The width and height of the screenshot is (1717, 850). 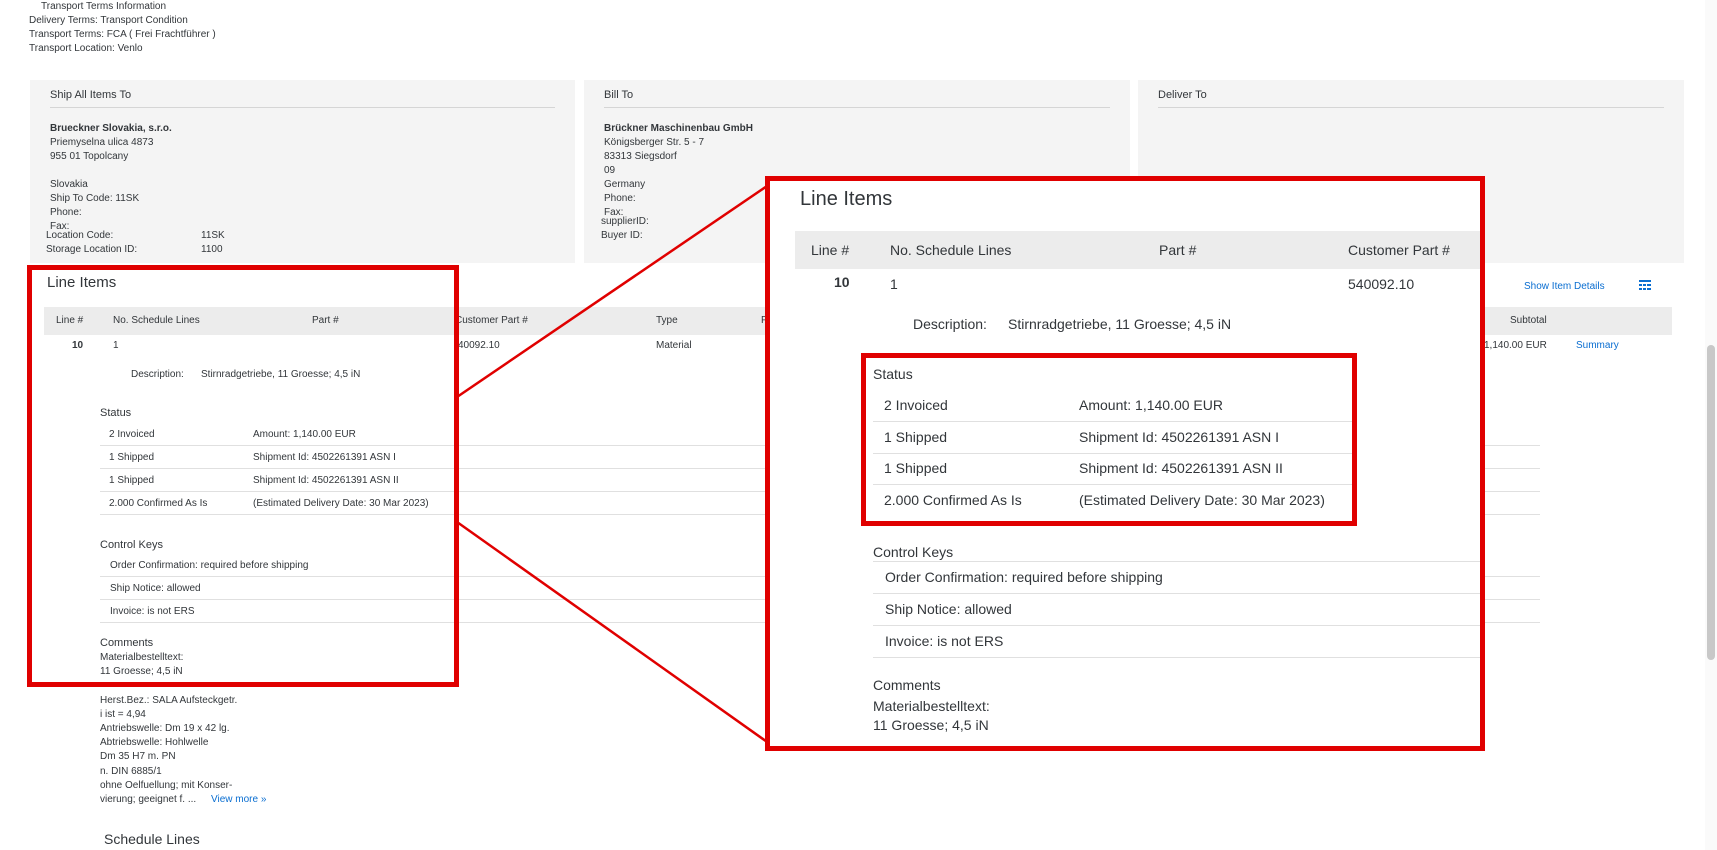 I want to click on location-code-value: 11SK, so click(x=213, y=235).